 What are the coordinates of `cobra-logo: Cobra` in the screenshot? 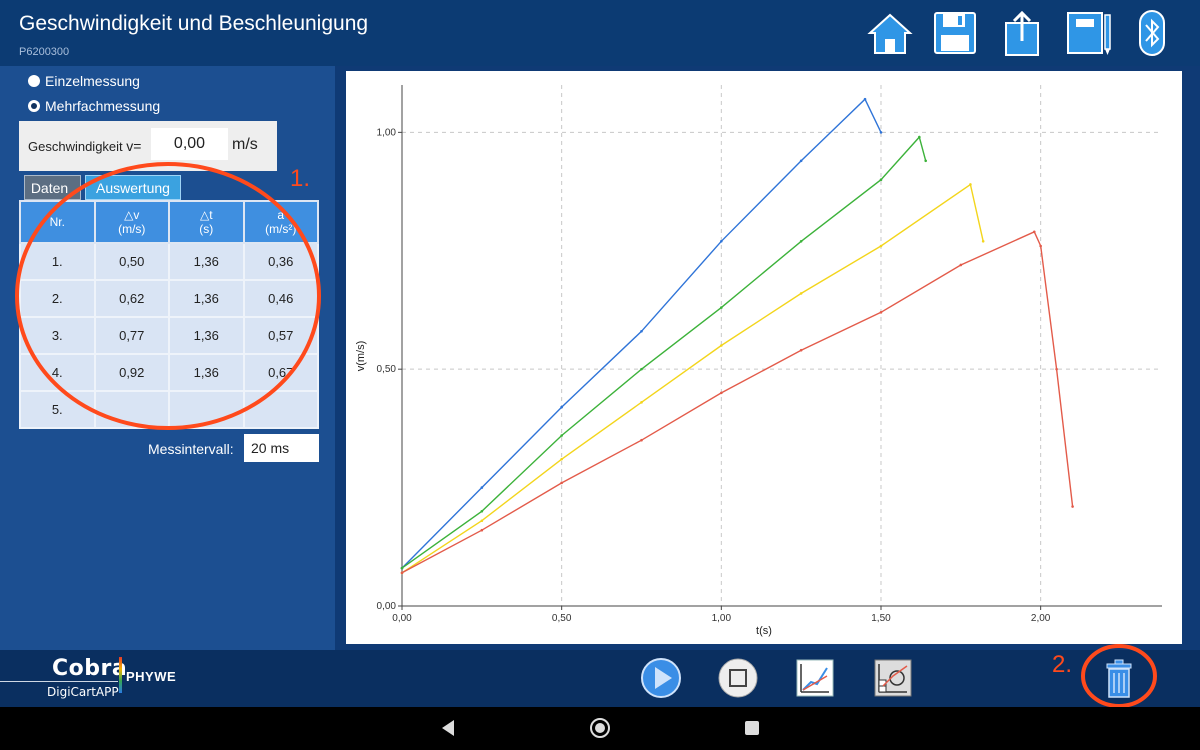 It's located at (90, 668).